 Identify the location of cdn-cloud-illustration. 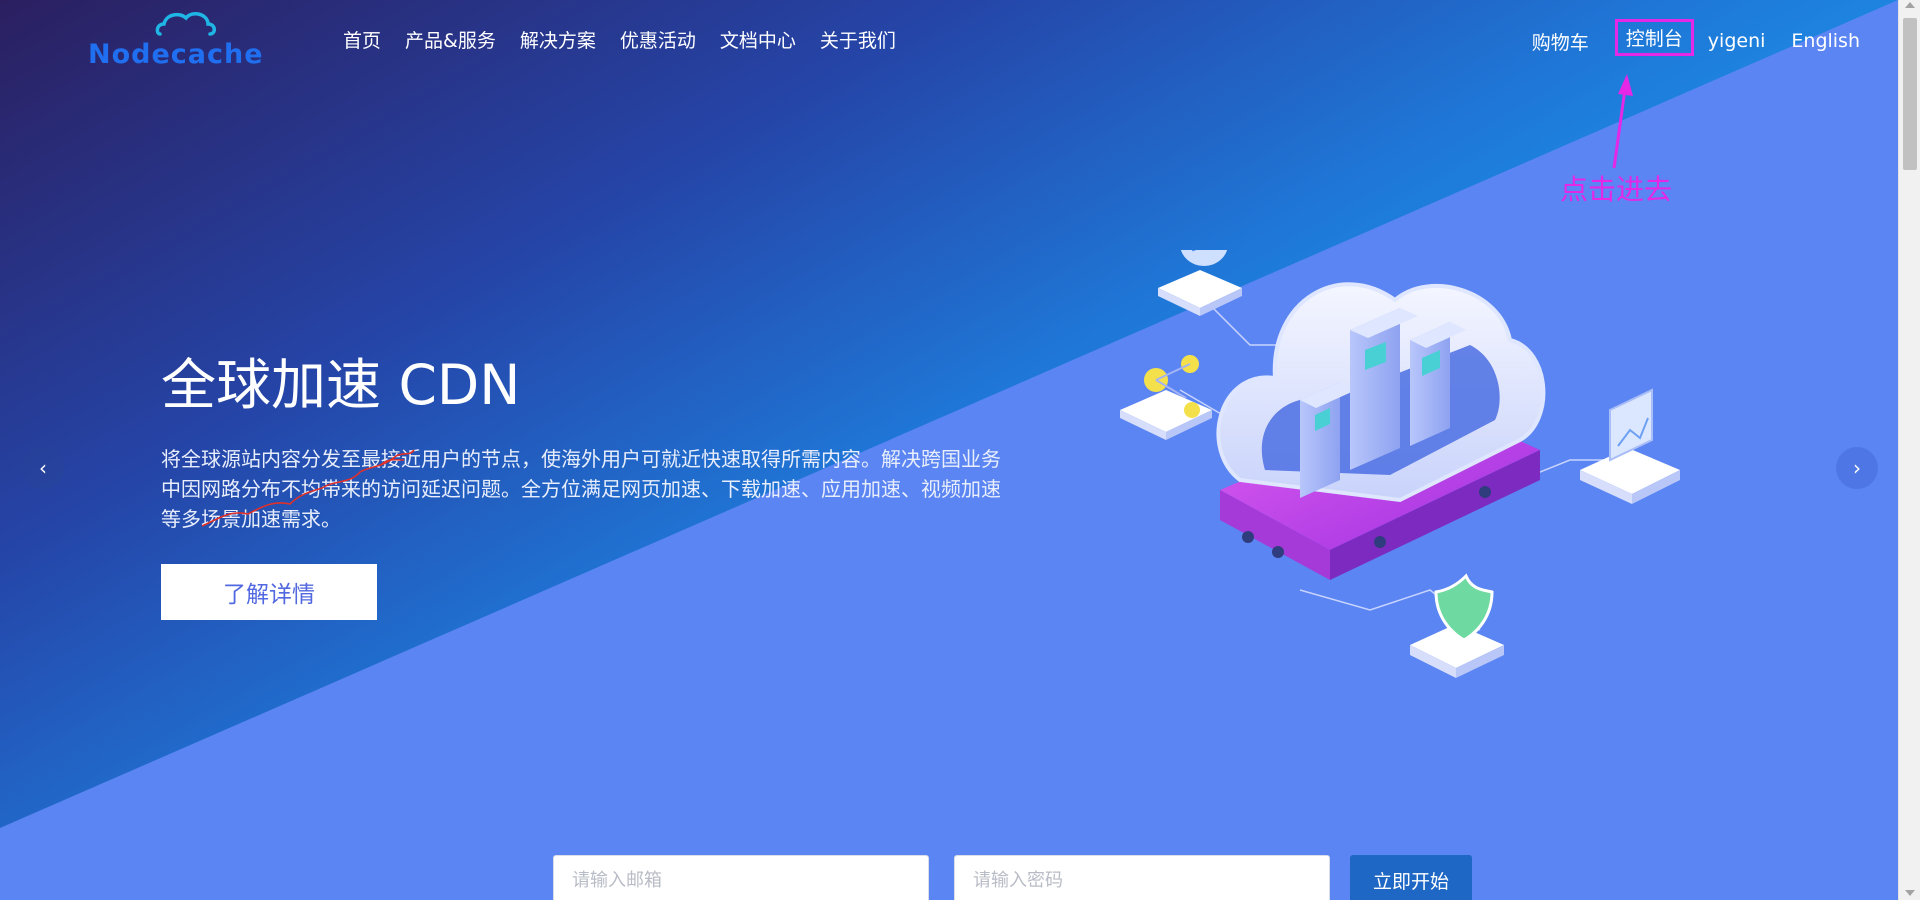
(1400, 464).